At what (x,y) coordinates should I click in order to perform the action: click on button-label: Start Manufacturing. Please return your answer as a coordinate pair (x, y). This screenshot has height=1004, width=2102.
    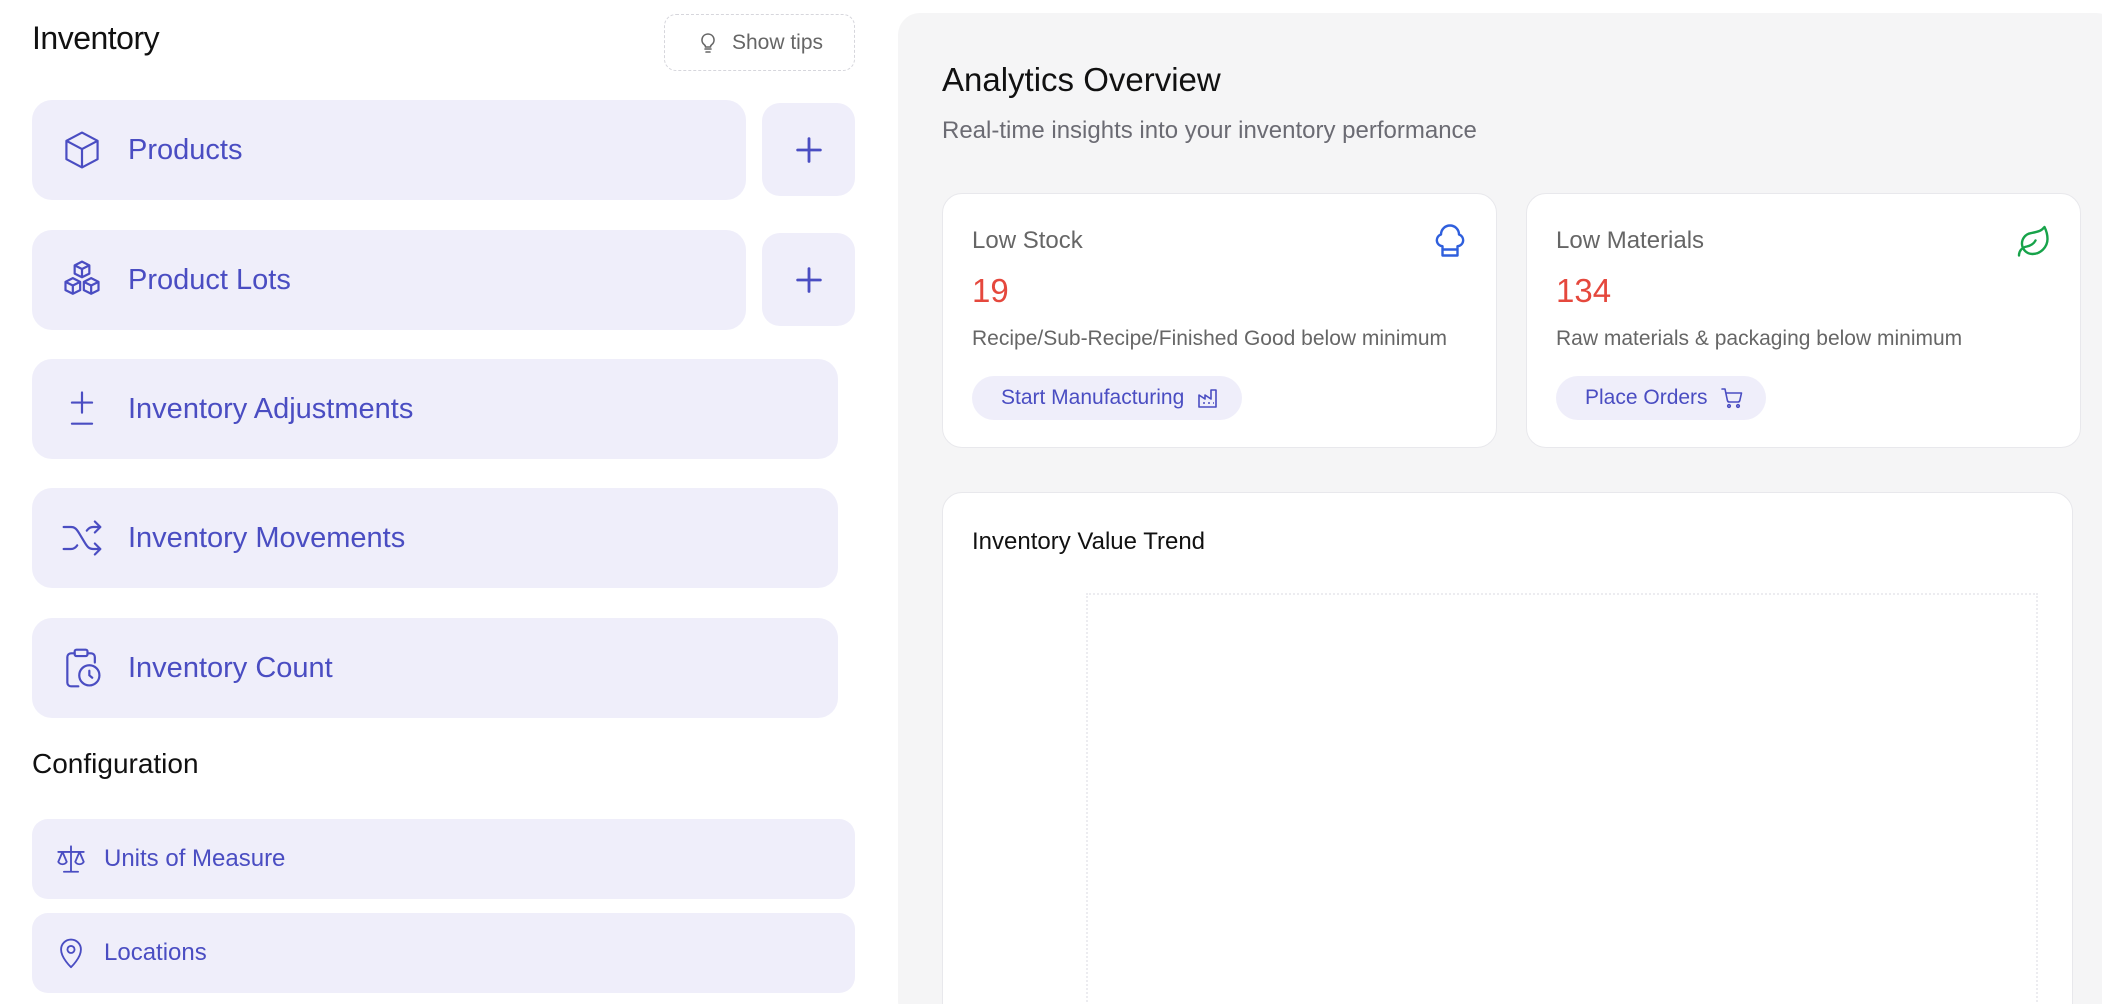
    Looking at the image, I should click on (1093, 397).